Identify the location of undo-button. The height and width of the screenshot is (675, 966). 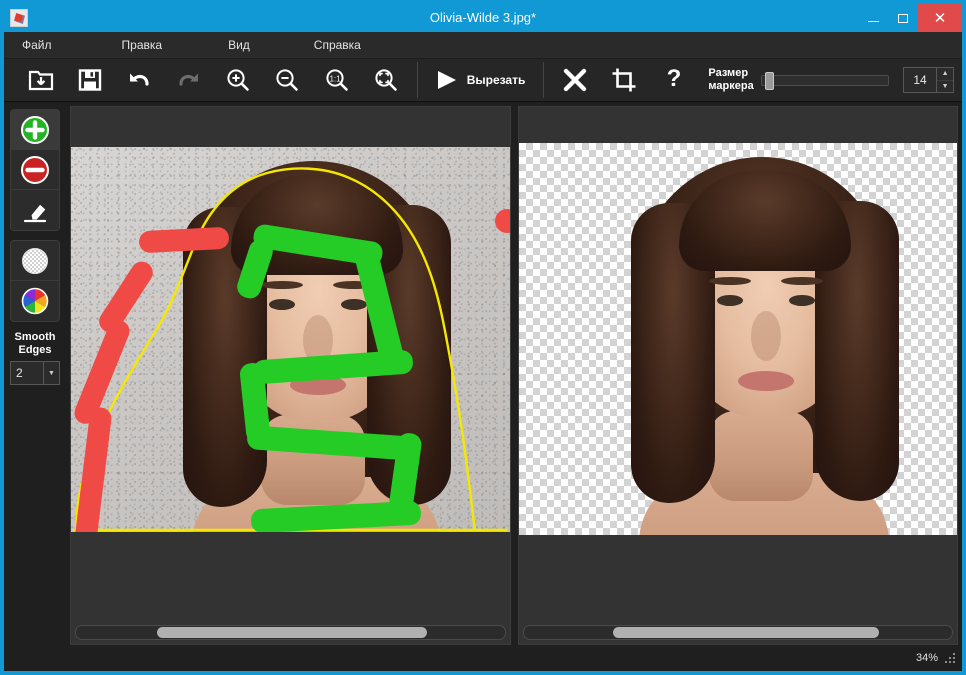
(139, 80).